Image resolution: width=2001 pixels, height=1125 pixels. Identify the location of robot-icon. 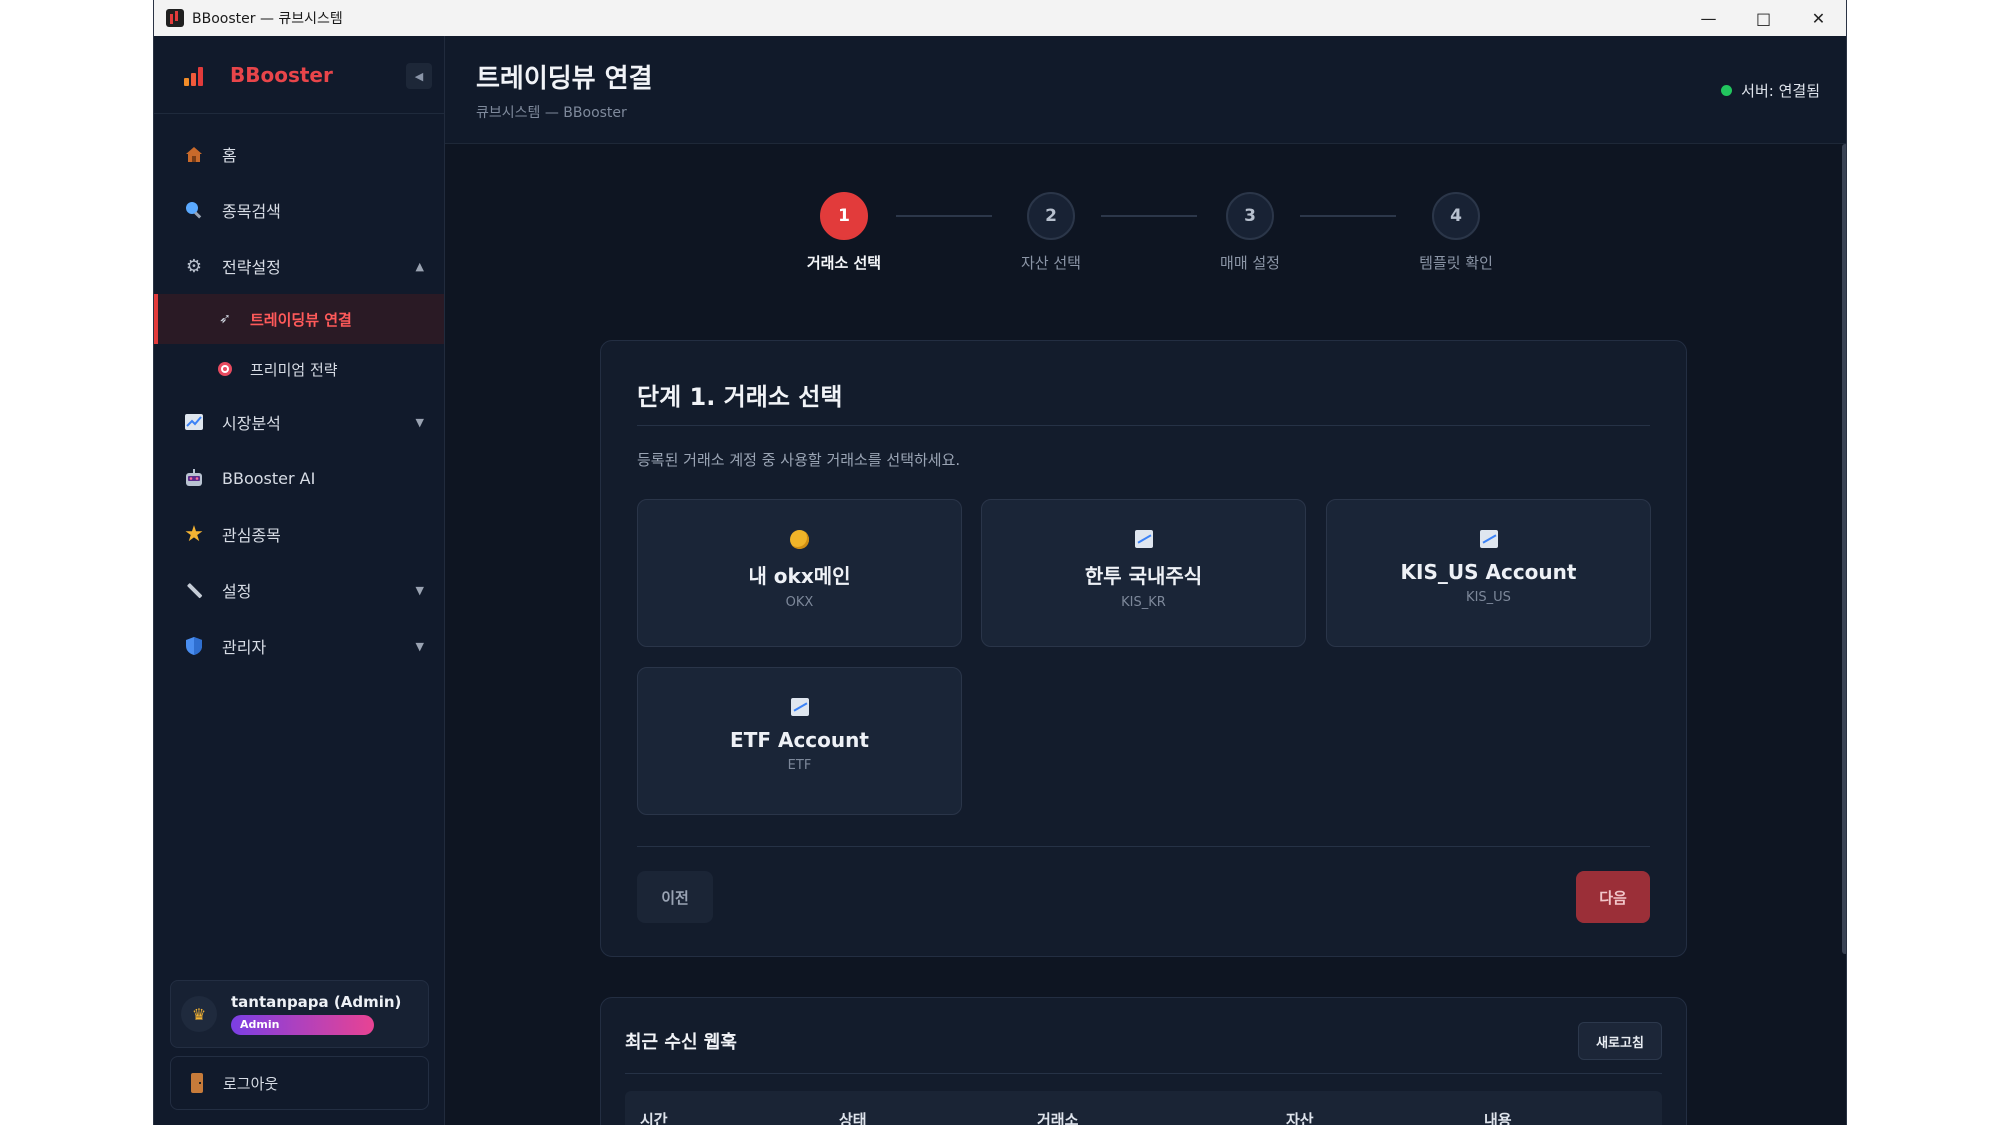
(194, 478).